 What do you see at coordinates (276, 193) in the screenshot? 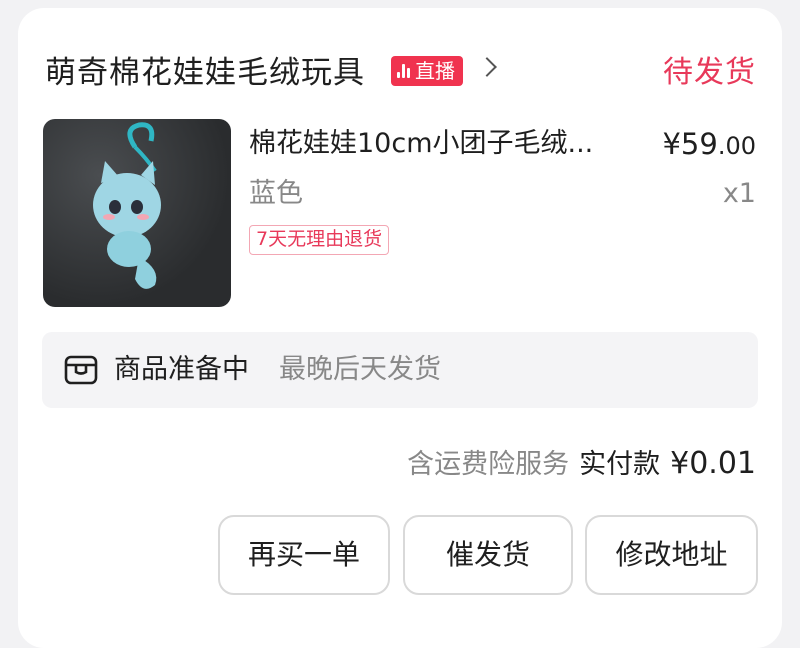
I see `product-variant: 蓝色` at bounding box center [276, 193].